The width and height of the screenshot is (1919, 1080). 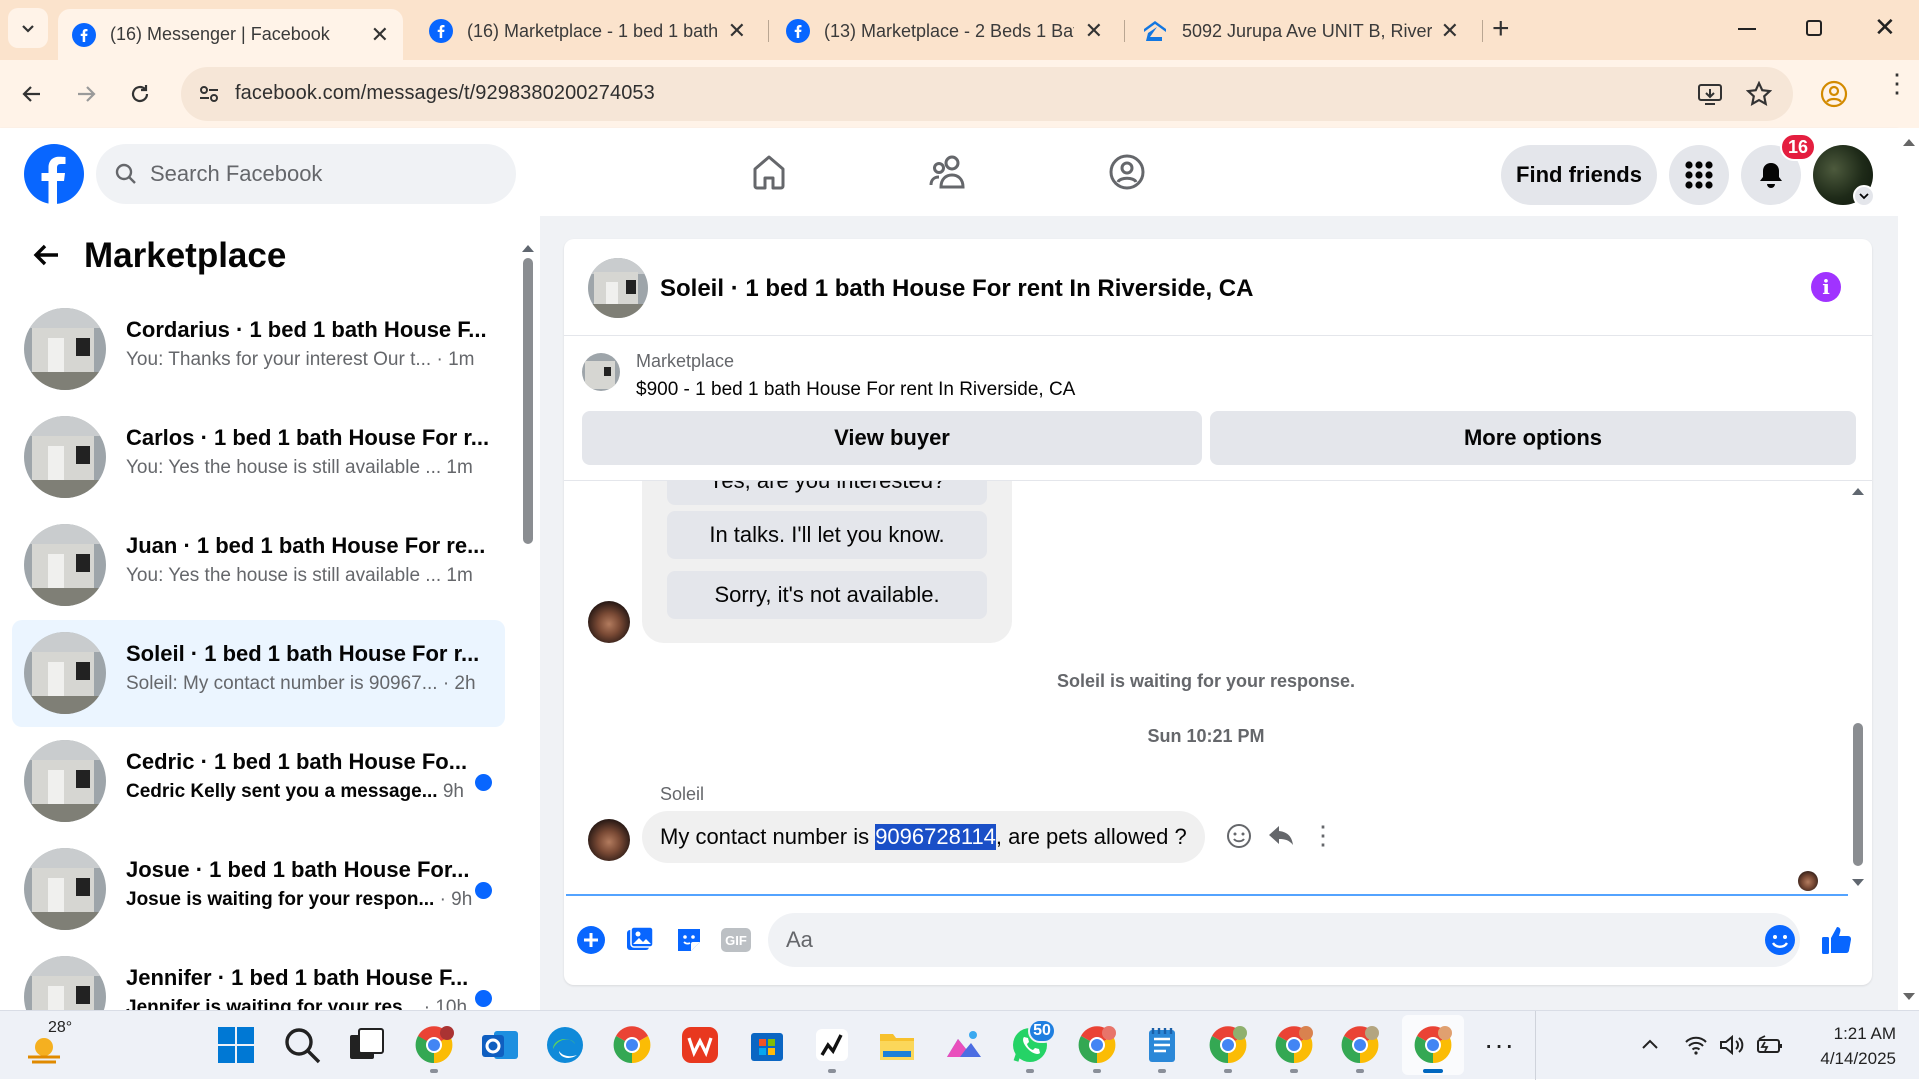 I want to click on microsoft-store-icon, so click(x=767, y=1045).